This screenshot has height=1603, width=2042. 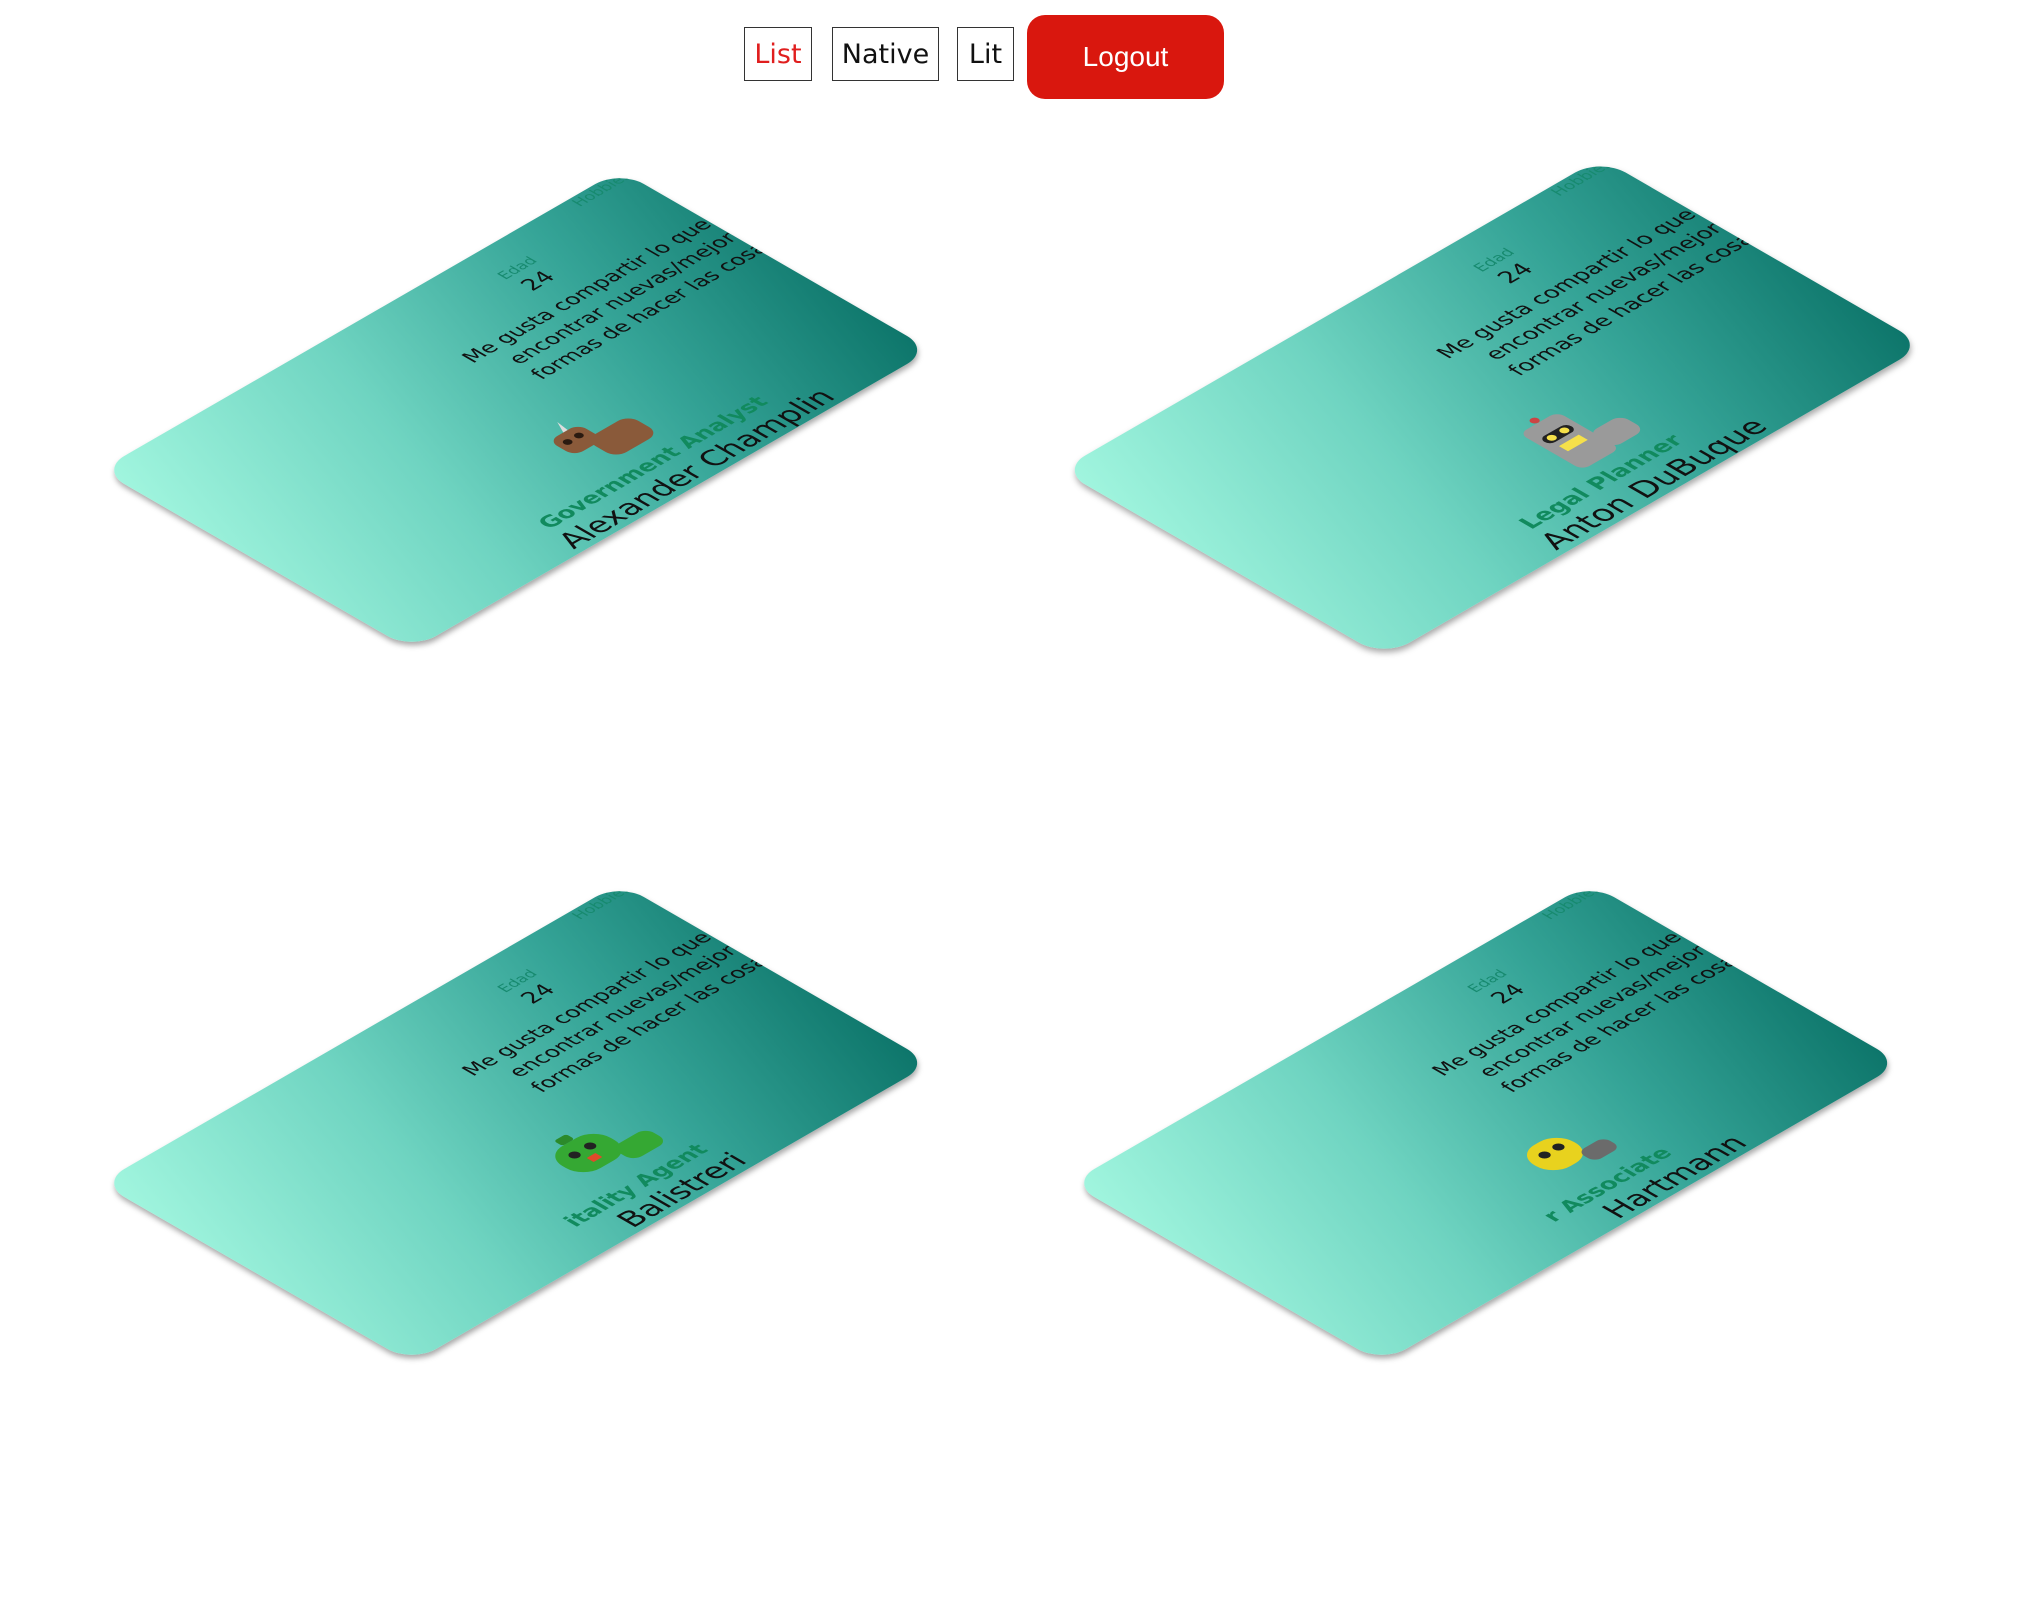 I want to click on robot-body, so click(x=1572, y=1154).